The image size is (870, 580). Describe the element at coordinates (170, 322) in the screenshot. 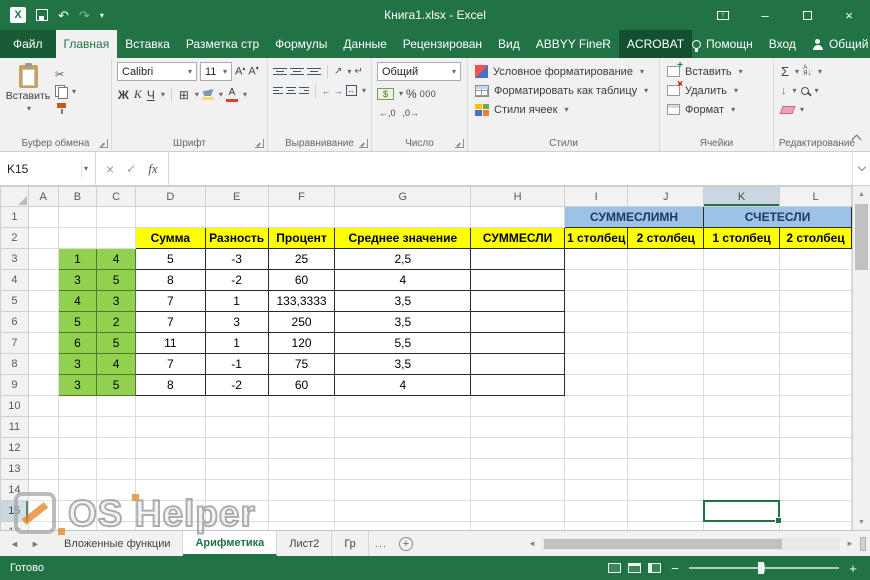

I see `cell-D6: 7` at that location.